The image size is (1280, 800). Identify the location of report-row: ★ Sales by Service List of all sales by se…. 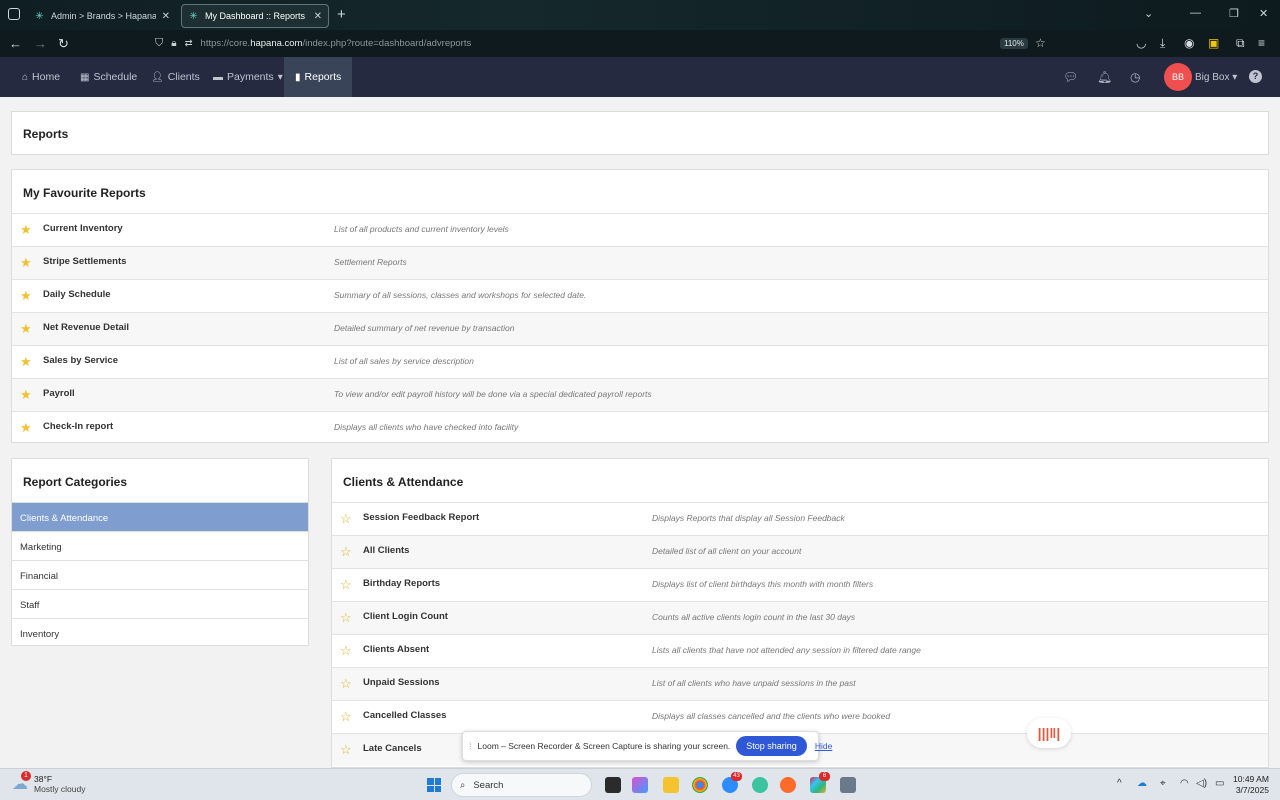
(640, 361).